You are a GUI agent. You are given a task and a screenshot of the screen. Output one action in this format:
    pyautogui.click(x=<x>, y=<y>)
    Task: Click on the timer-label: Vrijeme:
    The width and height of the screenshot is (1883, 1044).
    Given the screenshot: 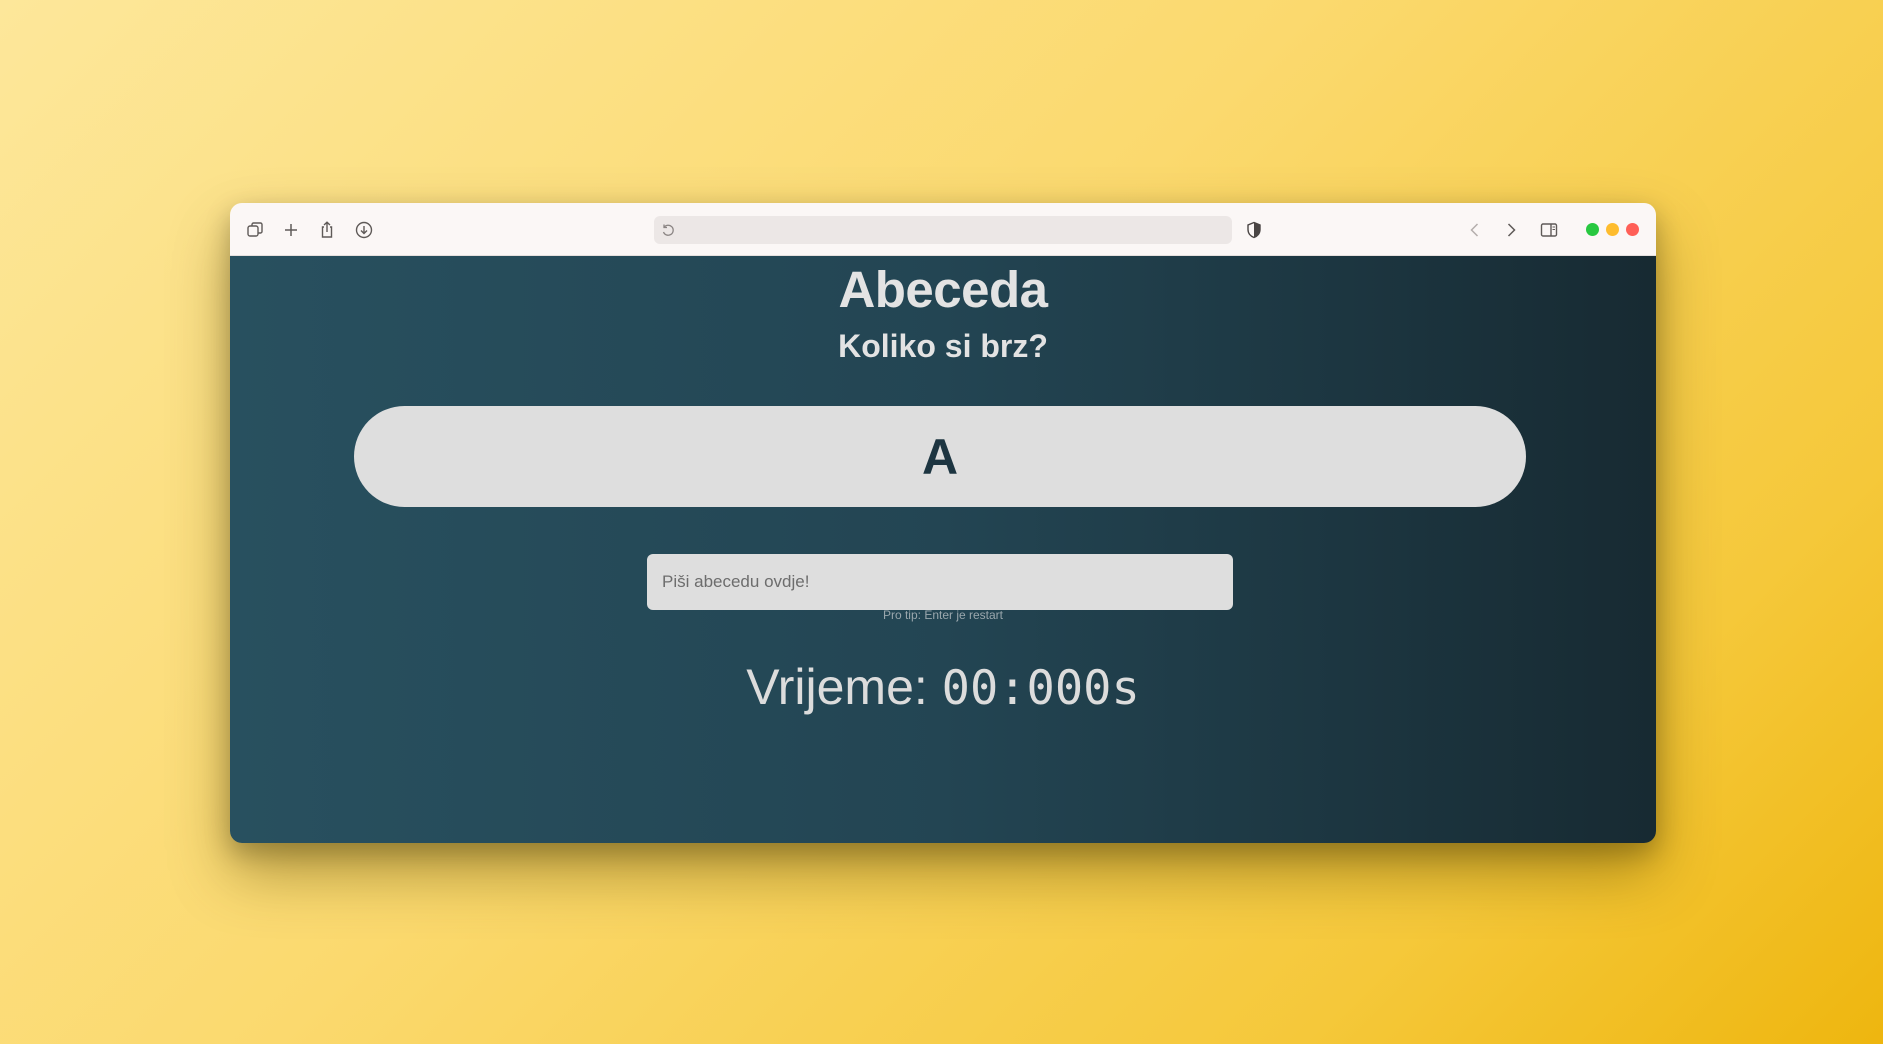 What is the action you would take?
    pyautogui.click(x=844, y=687)
    